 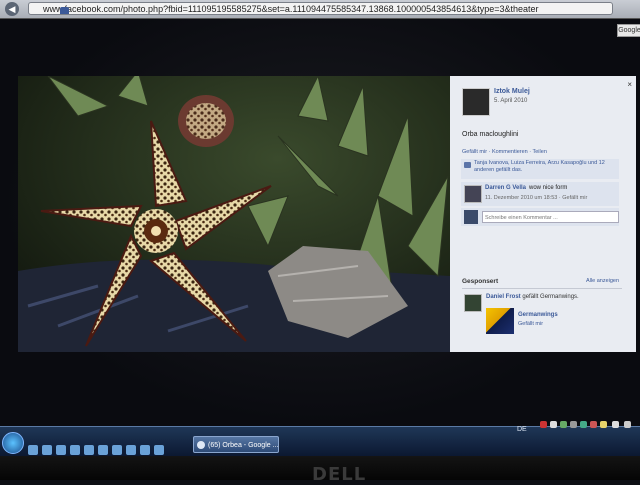 What do you see at coordinates (339, 474) in the screenshot?
I see `monitor-brand-logo: DELL` at bounding box center [339, 474].